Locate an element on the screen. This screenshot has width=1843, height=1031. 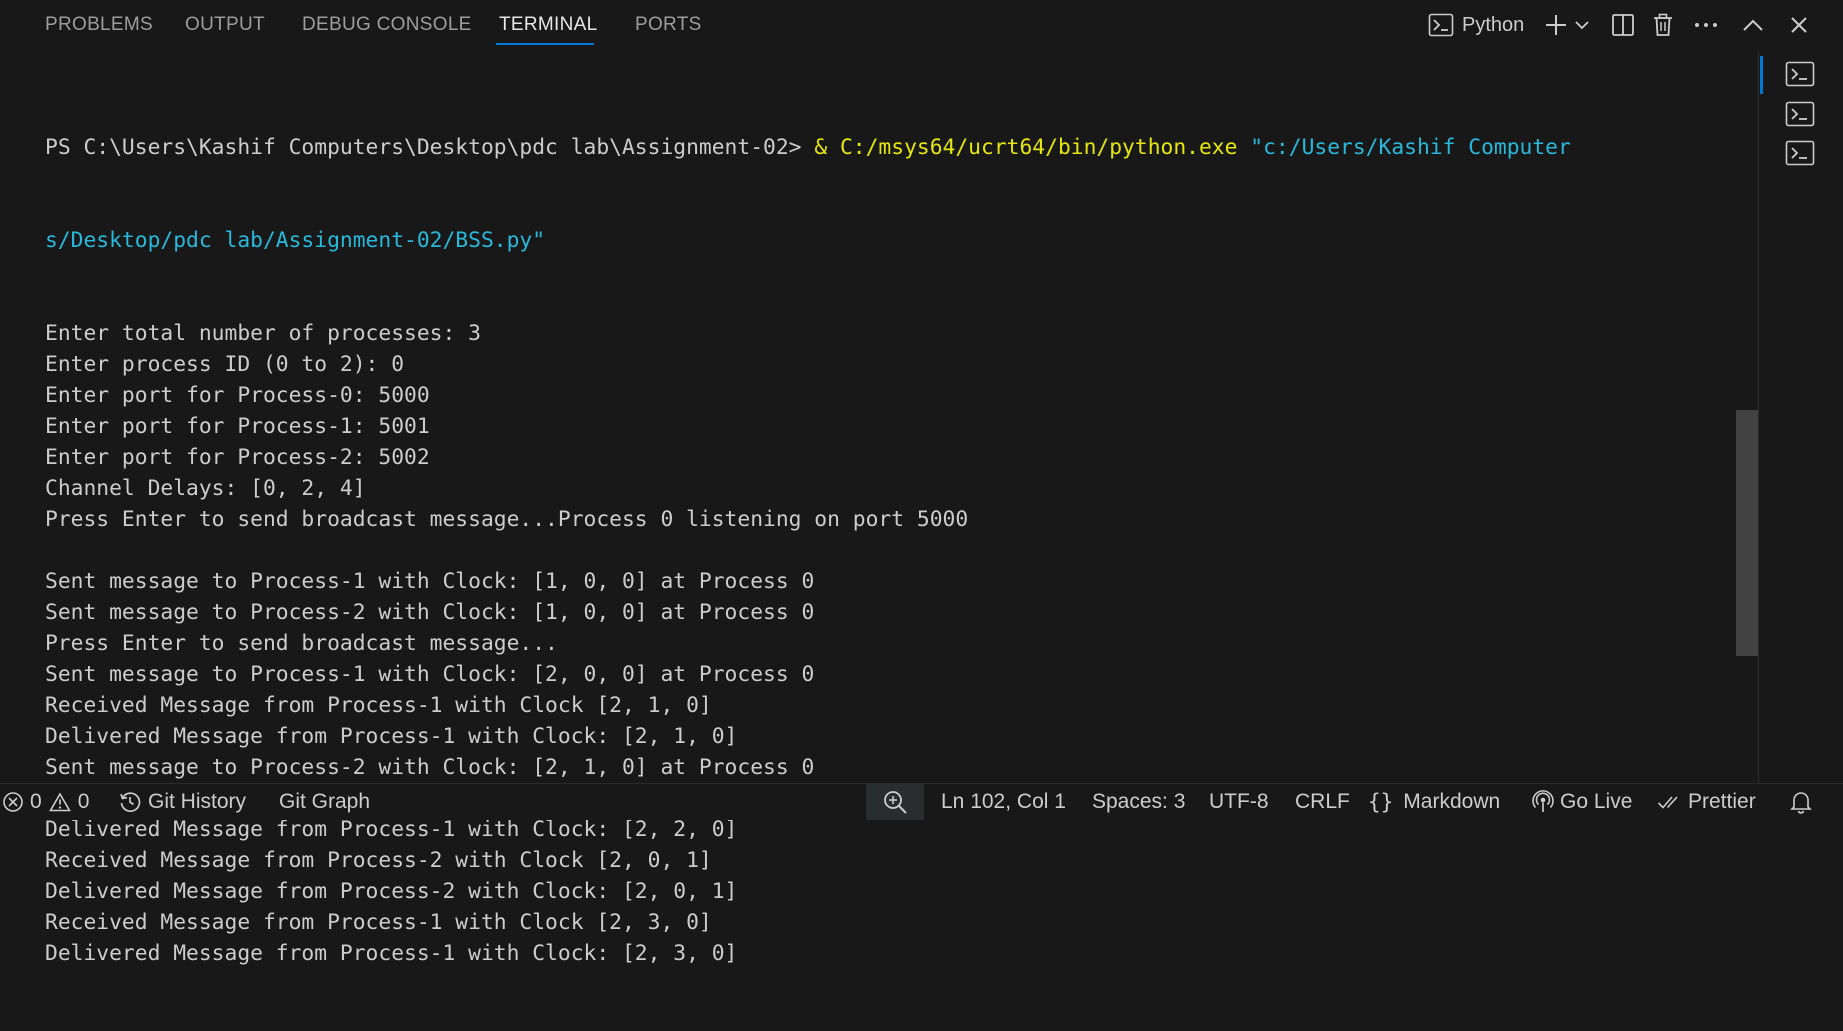
tab-debug-console: DEBUG CONSOLE is located at coordinates (387, 25).